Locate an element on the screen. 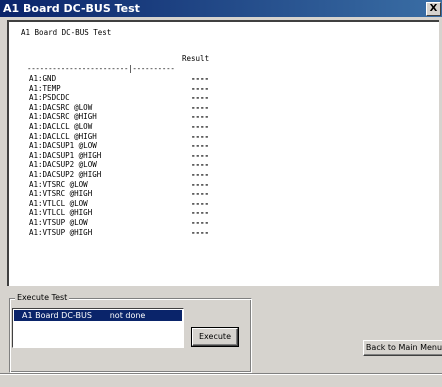 This screenshot has width=442, height=387. result-row: A1:DACSRC @LOW ---- is located at coordinates (139, 108).